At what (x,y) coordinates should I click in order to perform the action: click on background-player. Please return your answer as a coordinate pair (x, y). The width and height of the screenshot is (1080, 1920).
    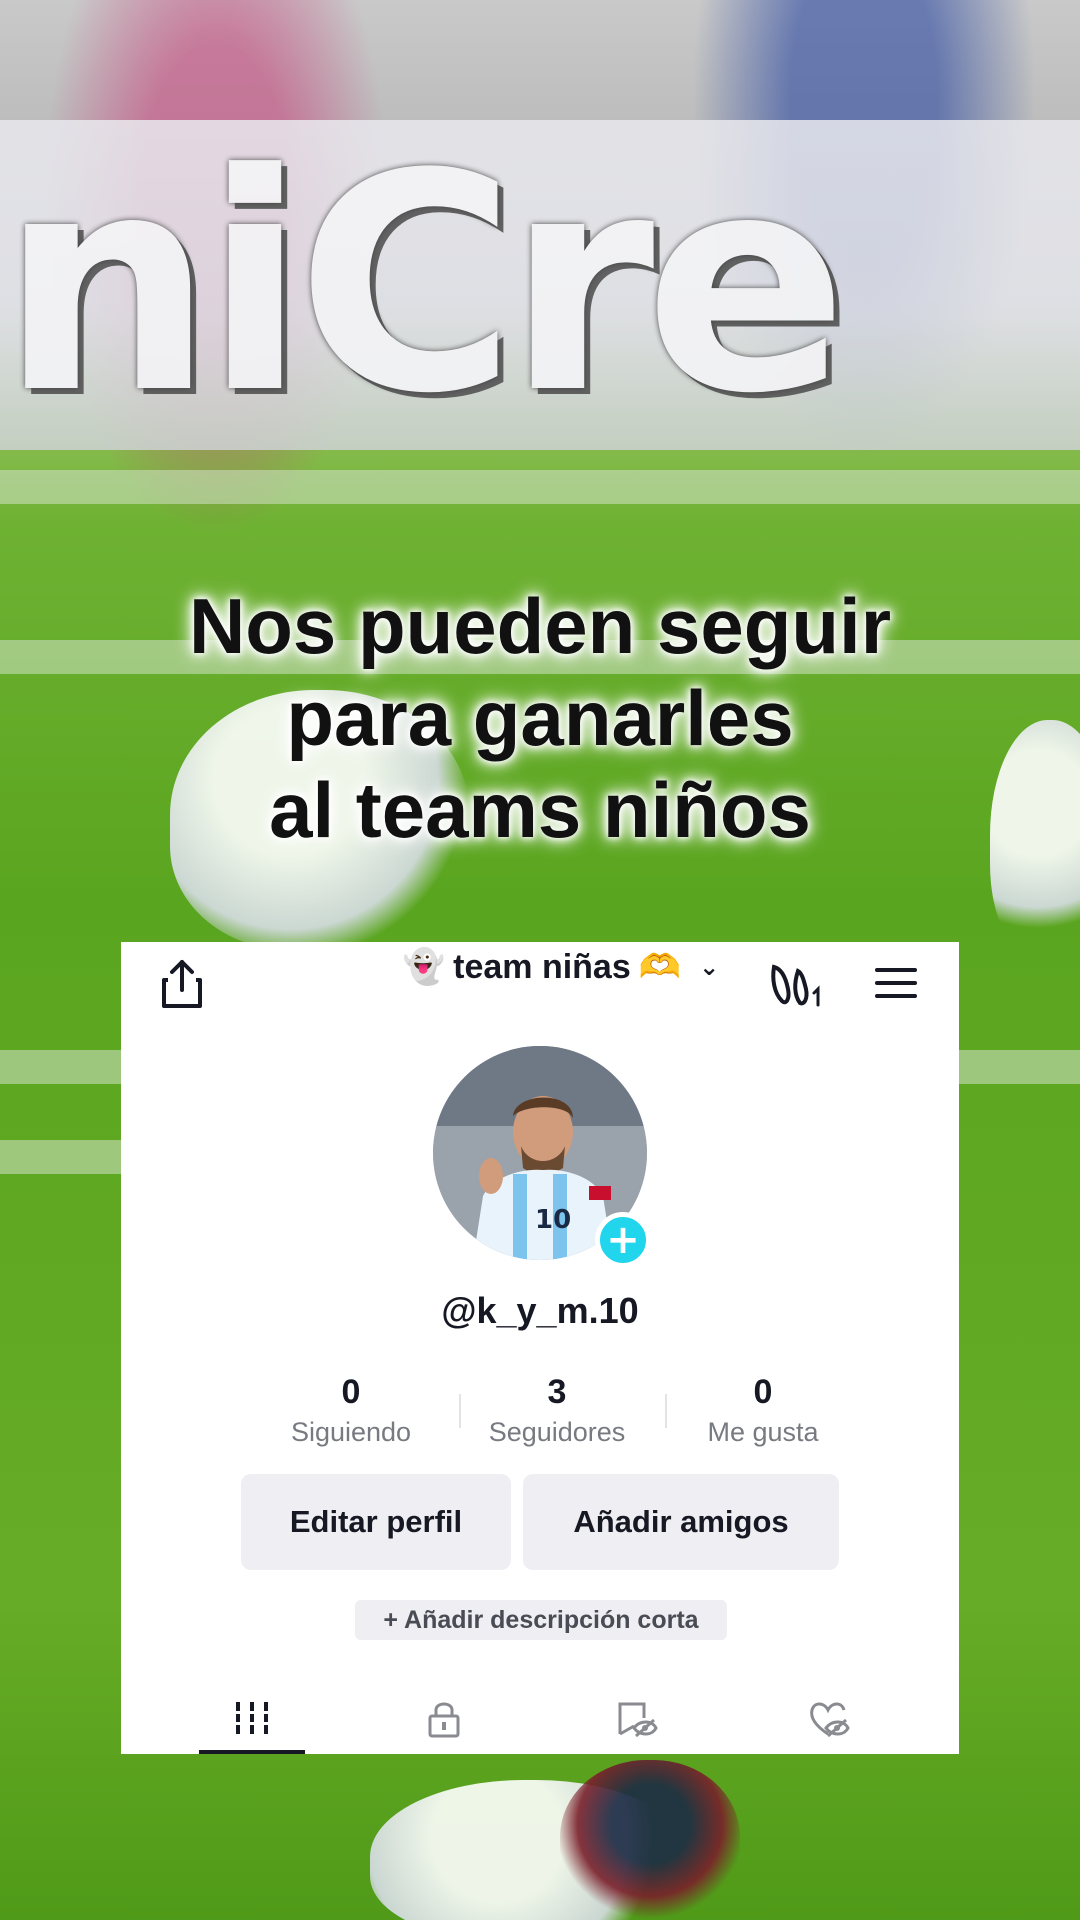
    Looking at the image, I should click on (650, 1840).